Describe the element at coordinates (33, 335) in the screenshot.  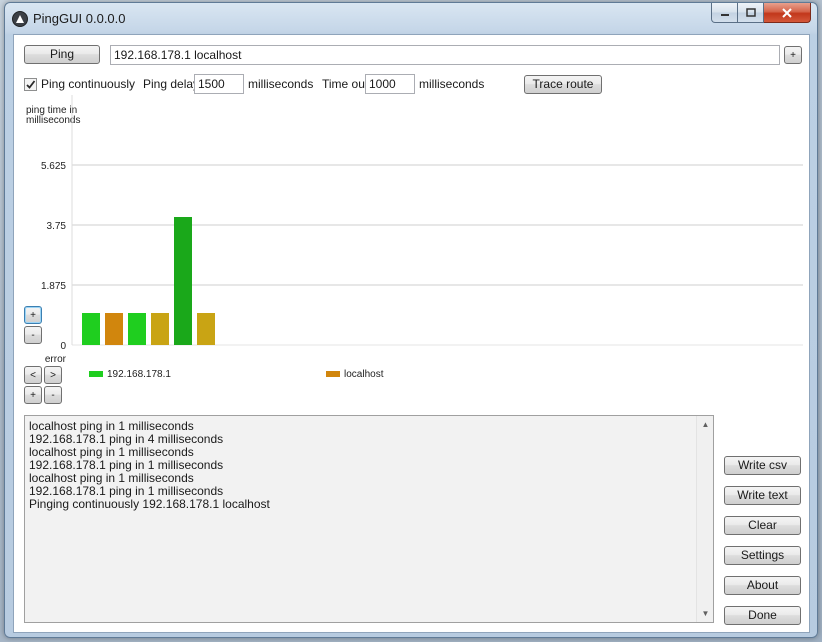
I see `chart-zoom-out-button: -` at that location.